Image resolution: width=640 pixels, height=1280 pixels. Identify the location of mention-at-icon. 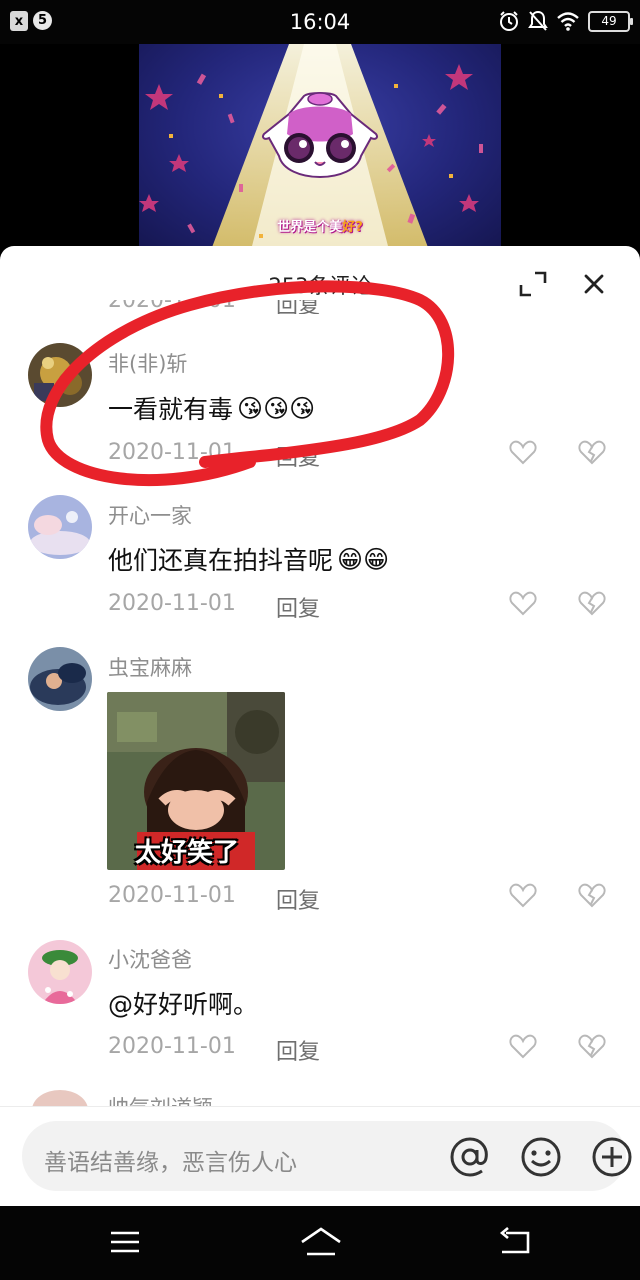
(470, 1157).